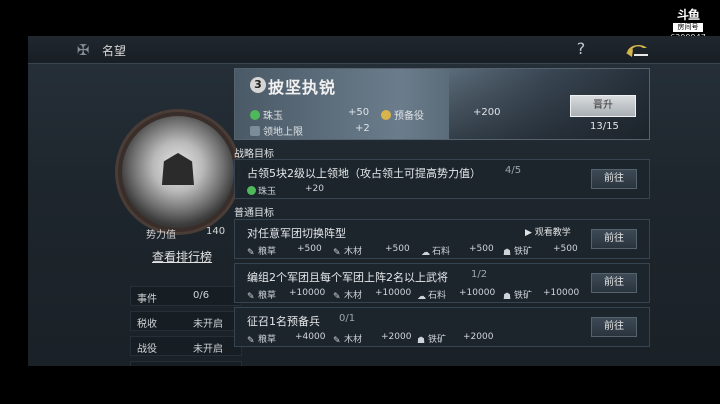 The width and height of the screenshot is (720, 404). I want to click on reward-value: +50, so click(359, 112).